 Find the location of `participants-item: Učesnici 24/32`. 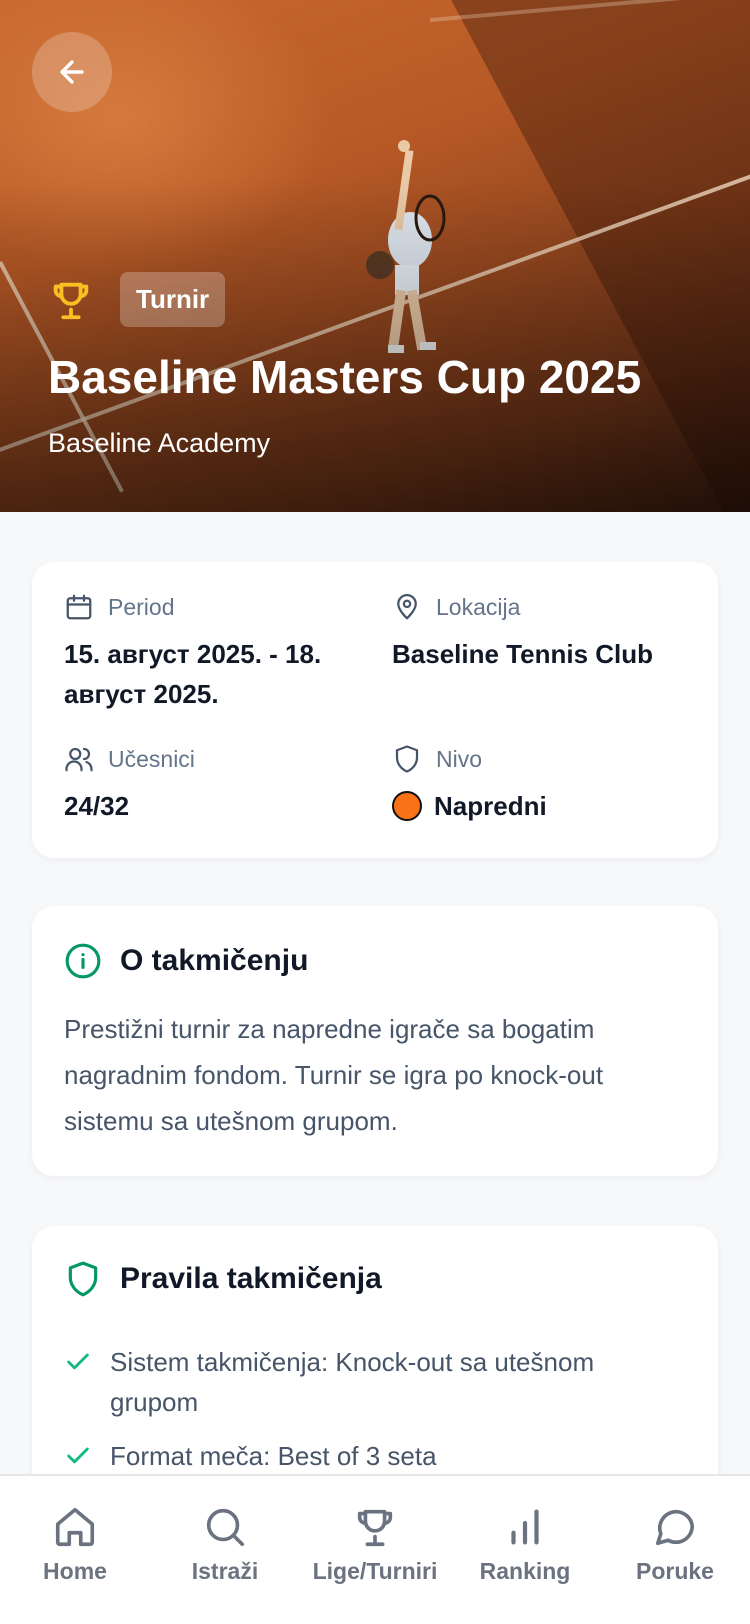

participants-item: Učesnici 24/32 is located at coordinates (214, 785).